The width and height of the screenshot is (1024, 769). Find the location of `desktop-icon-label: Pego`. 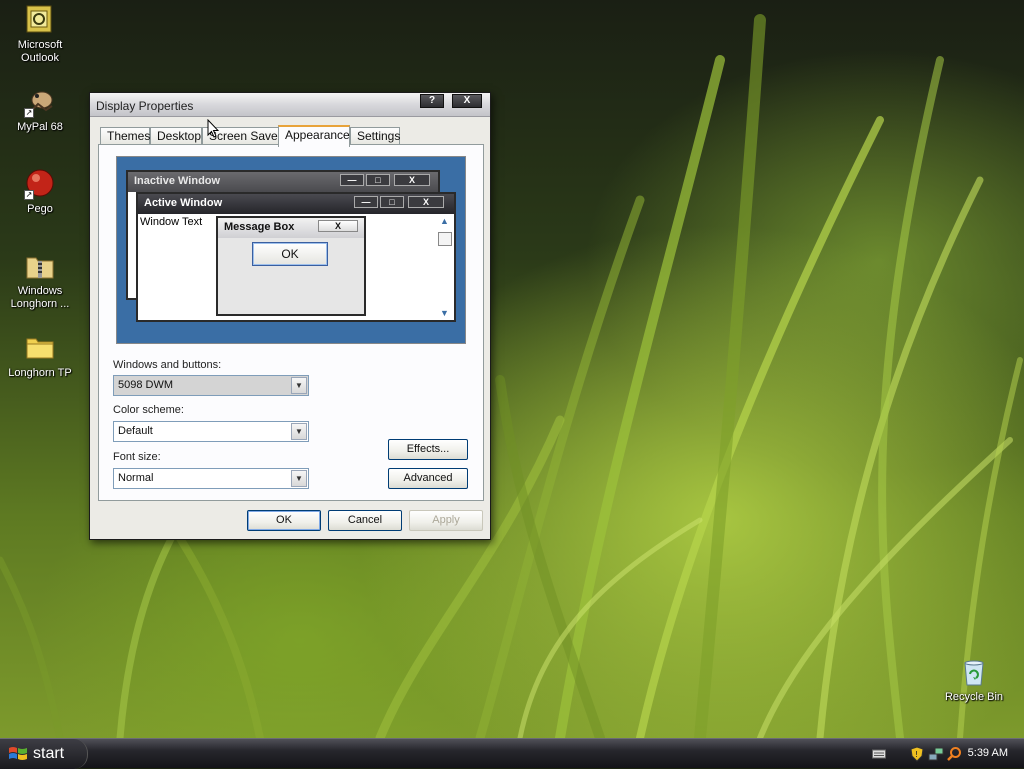

desktop-icon-label: Pego is located at coordinates (40, 209).